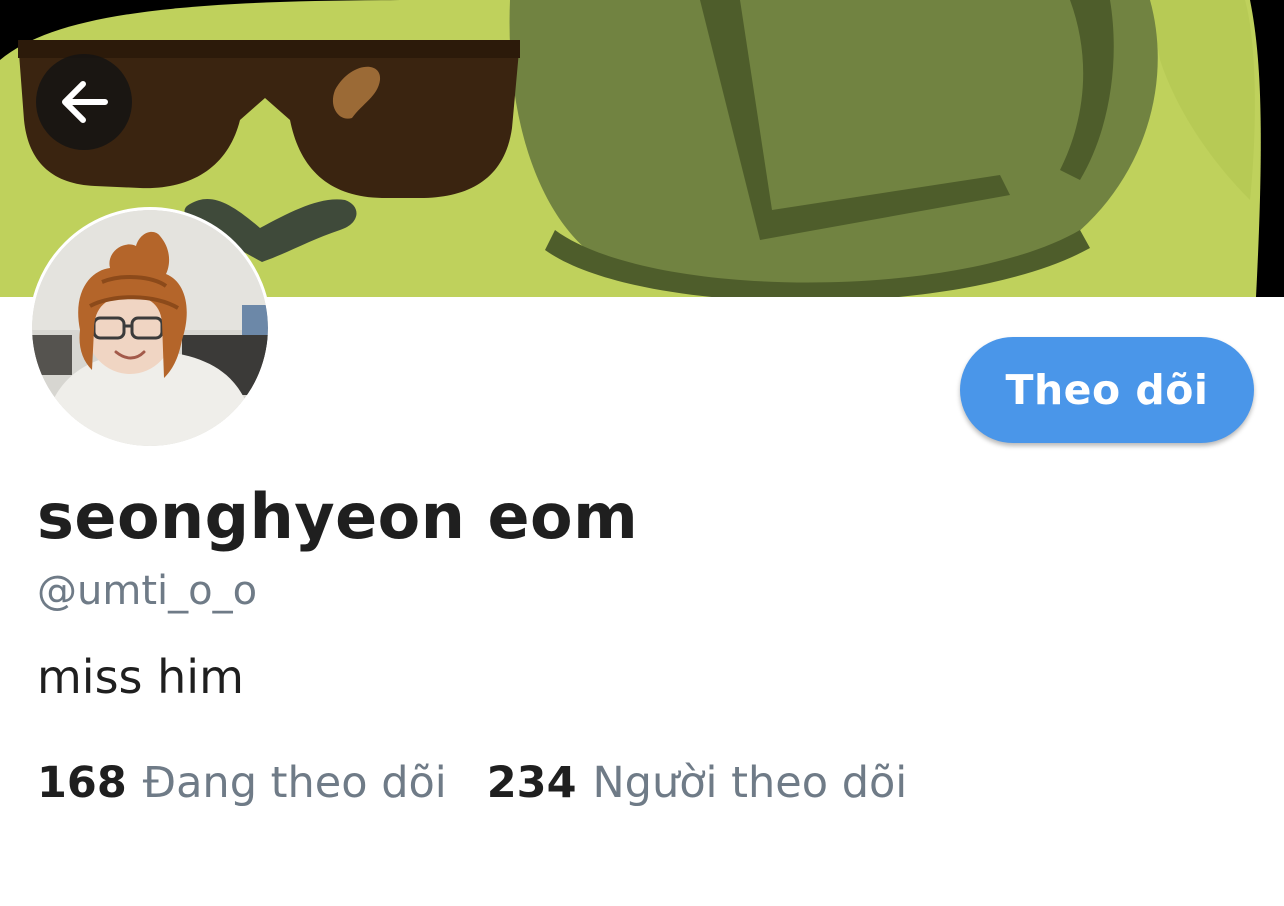 The width and height of the screenshot is (1284, 906). I want to click on display-name: seonghyeon eom, so click(338, 516).